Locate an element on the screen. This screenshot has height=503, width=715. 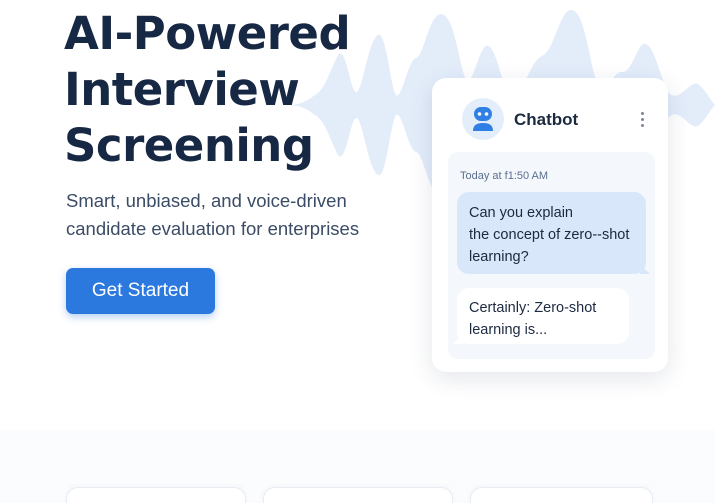
bot-message-line: Certainly: Zero-shot is located at coordinates (533, 308).